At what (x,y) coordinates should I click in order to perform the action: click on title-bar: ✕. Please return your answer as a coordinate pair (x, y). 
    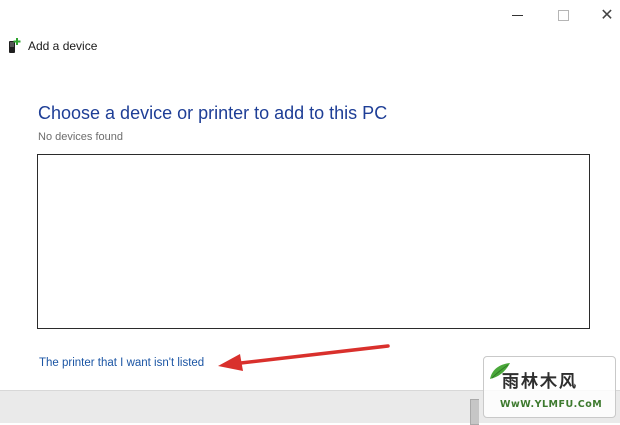
    Looking at the image, I should click on (310, 16).